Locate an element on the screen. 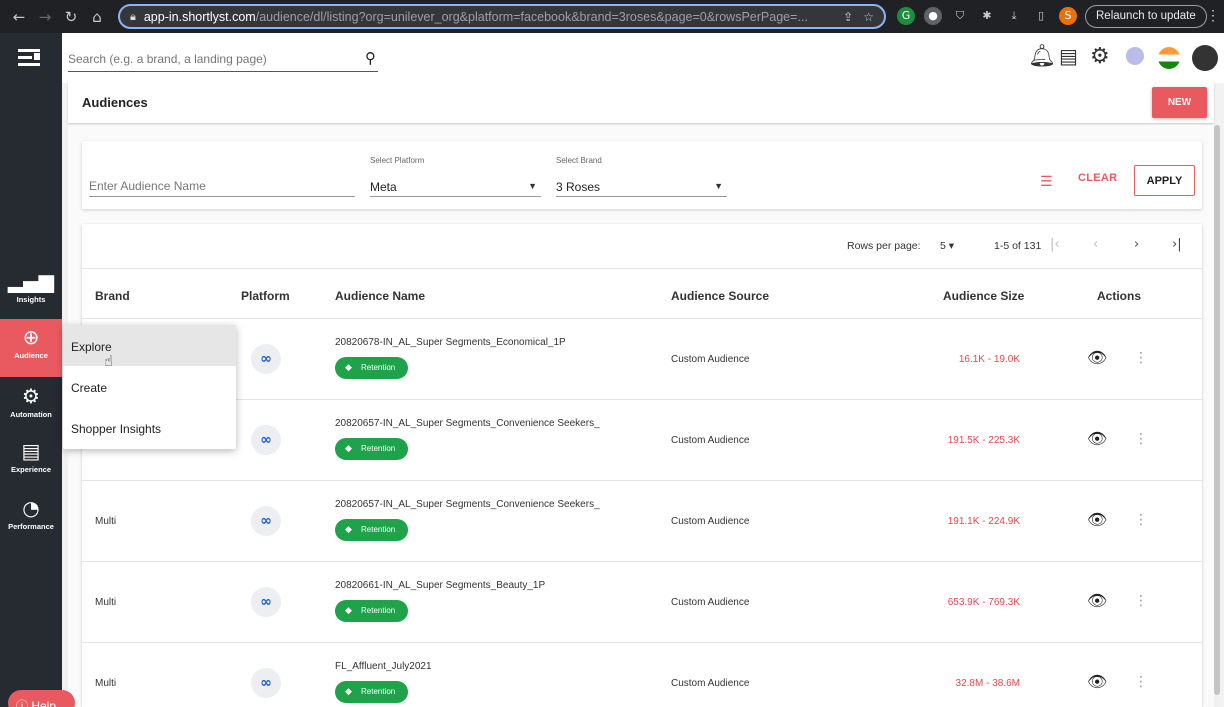 The height and width of the screenshot is (707, 1224). platform-value: Meta is located at coordinates (383, 187).